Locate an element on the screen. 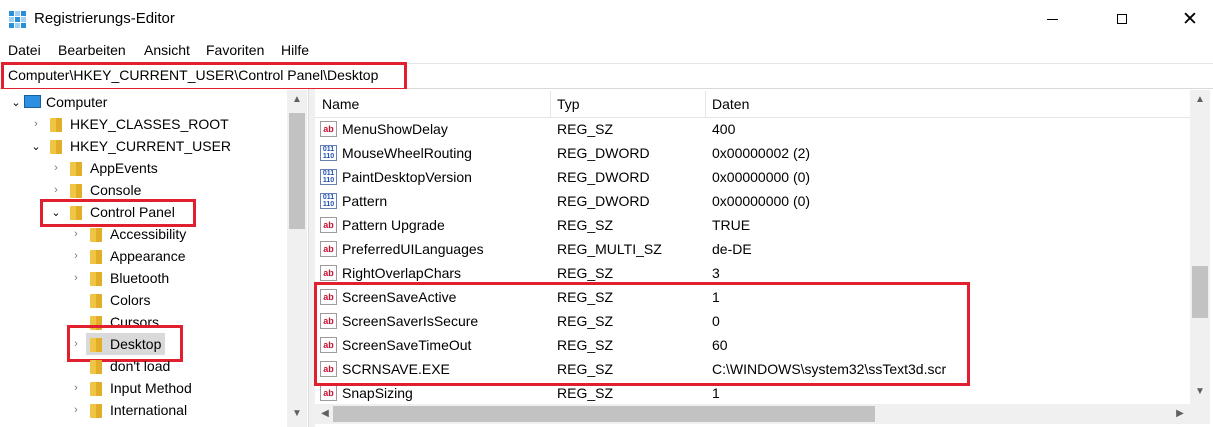 The image size is (1213, 427). minimize-button is located at coordinates (1052, 19).